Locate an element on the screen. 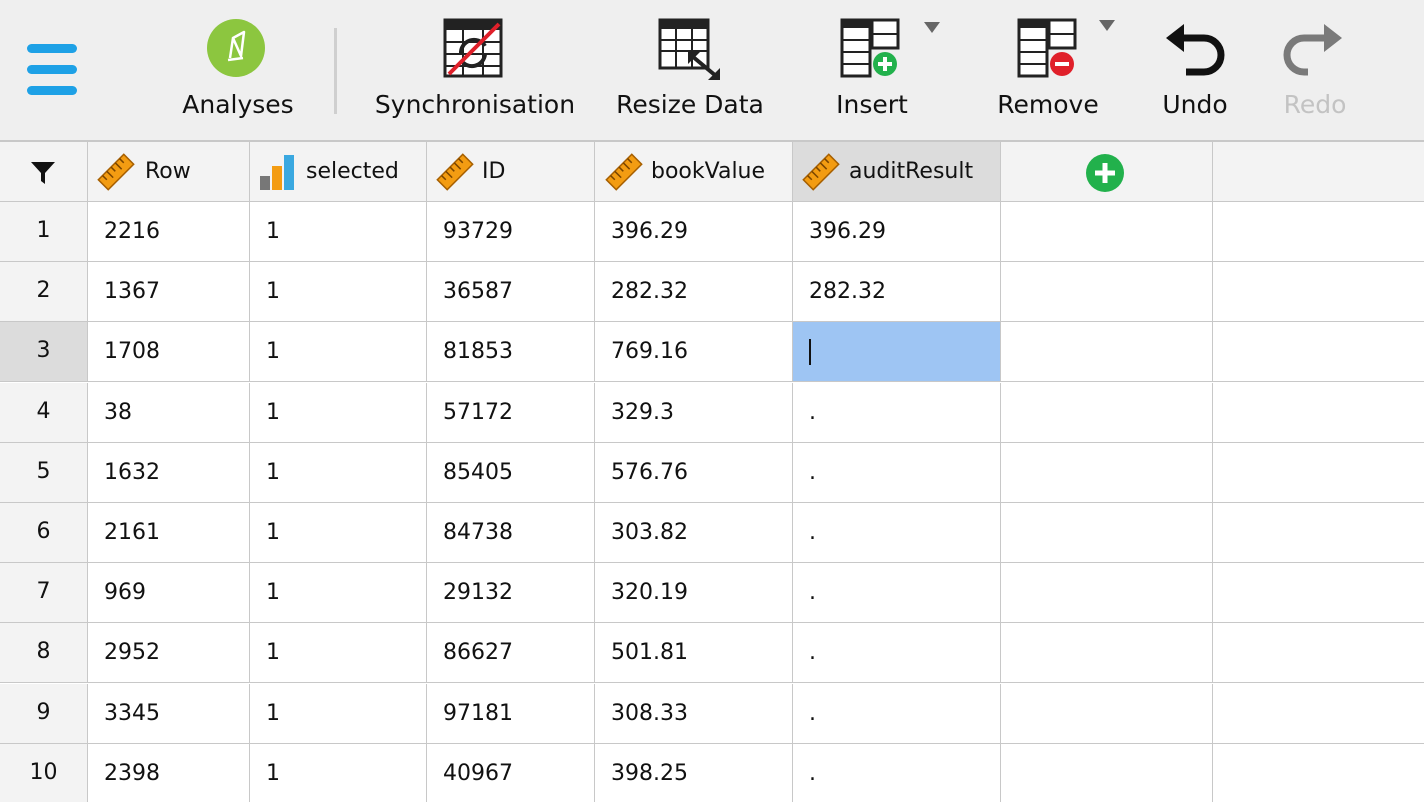 The width and height of the screenshot is (1424, 802). undo-button: Undo is located at coordinates (1195, 71).